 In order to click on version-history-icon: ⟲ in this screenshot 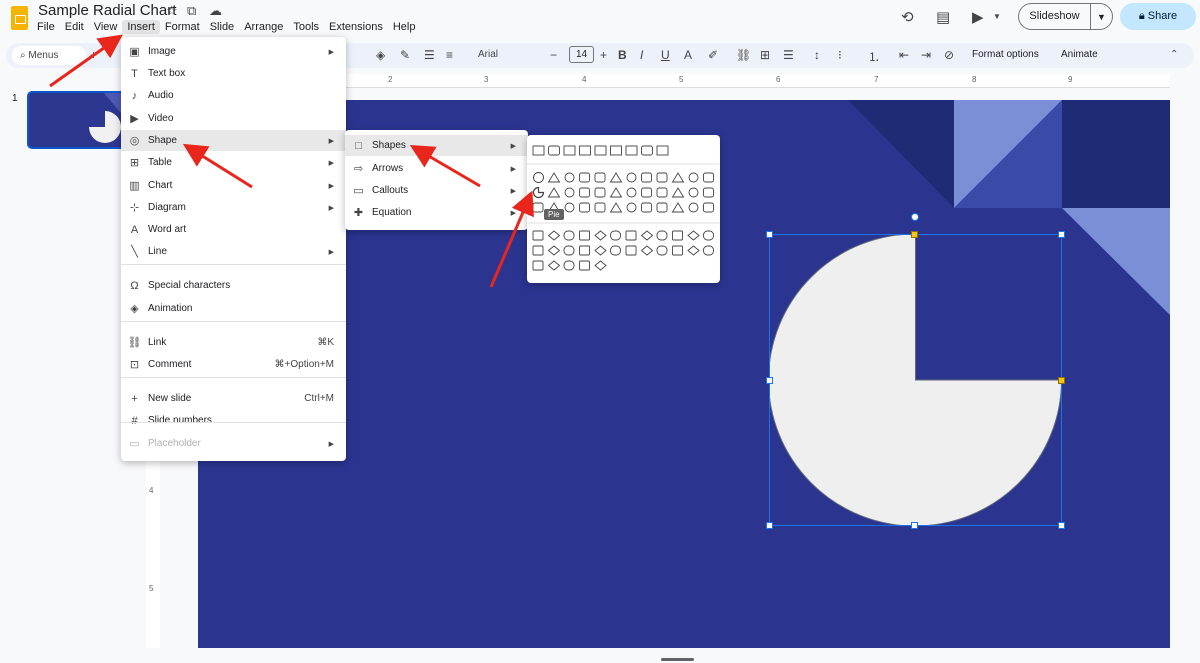, I will do `click(907, 17)`.